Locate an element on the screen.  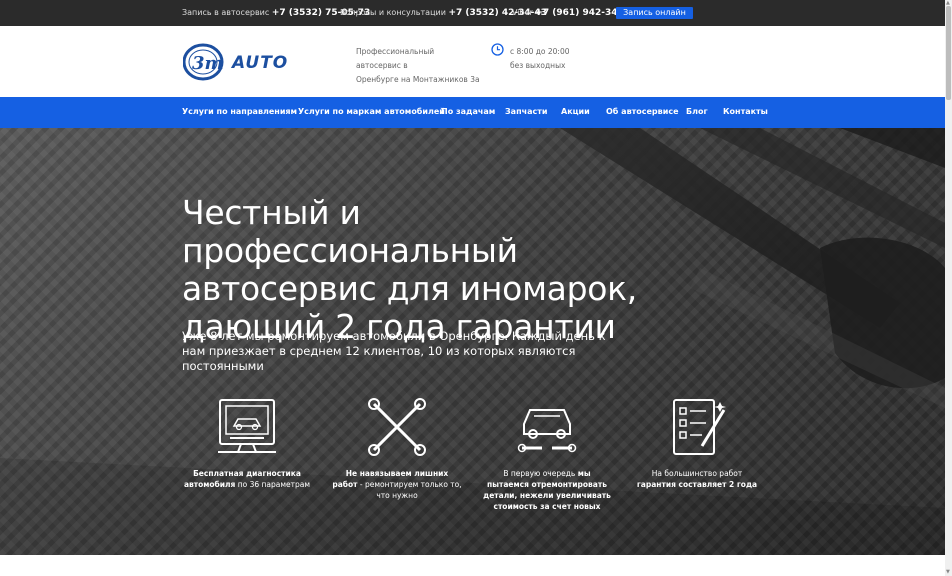
scrollbar-thumb is located at coordinates (948, 53).